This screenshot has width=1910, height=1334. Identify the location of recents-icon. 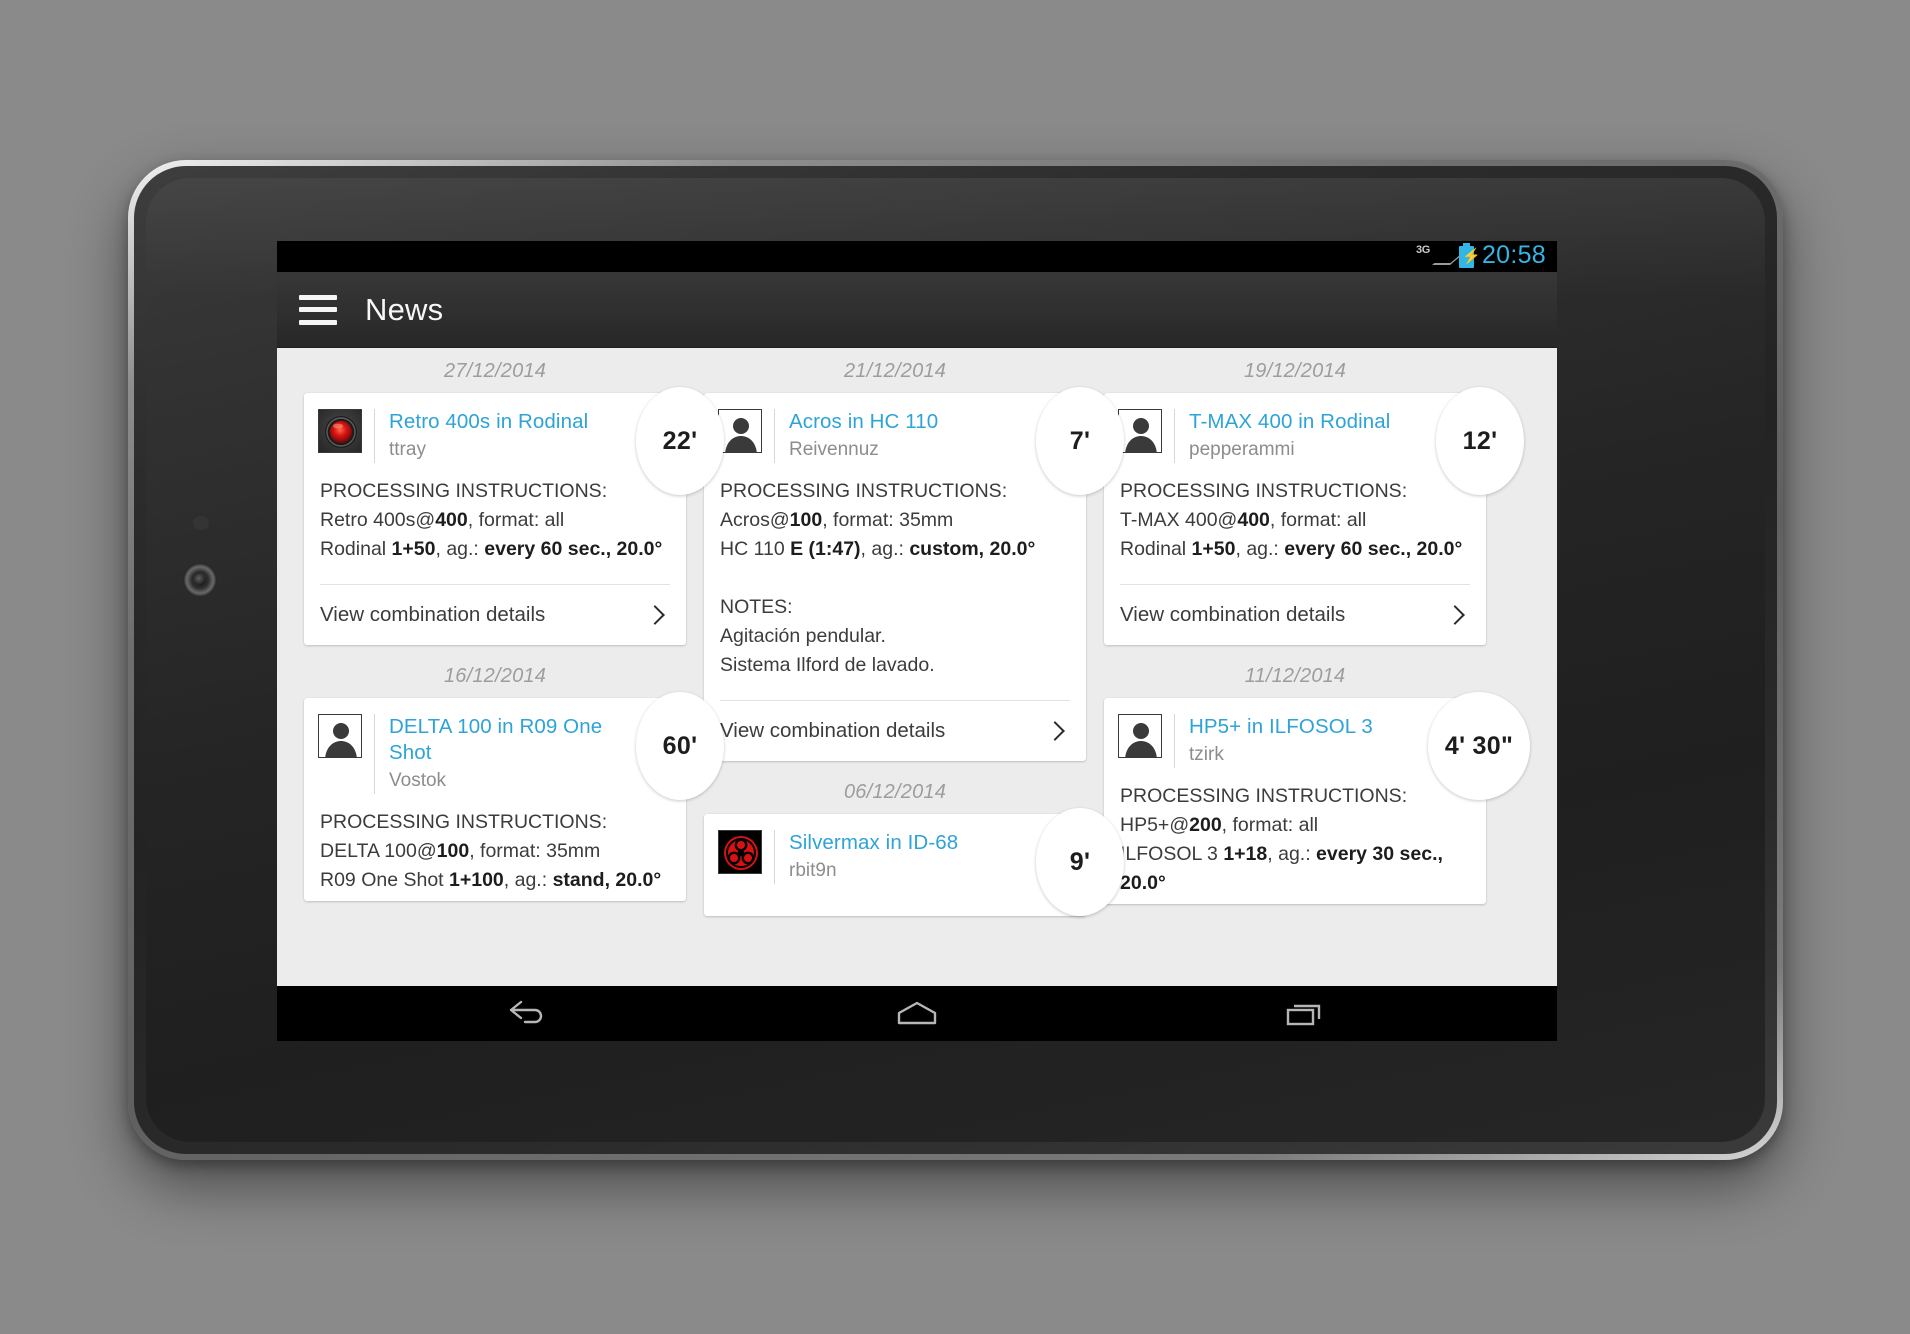
(1303, 1014).